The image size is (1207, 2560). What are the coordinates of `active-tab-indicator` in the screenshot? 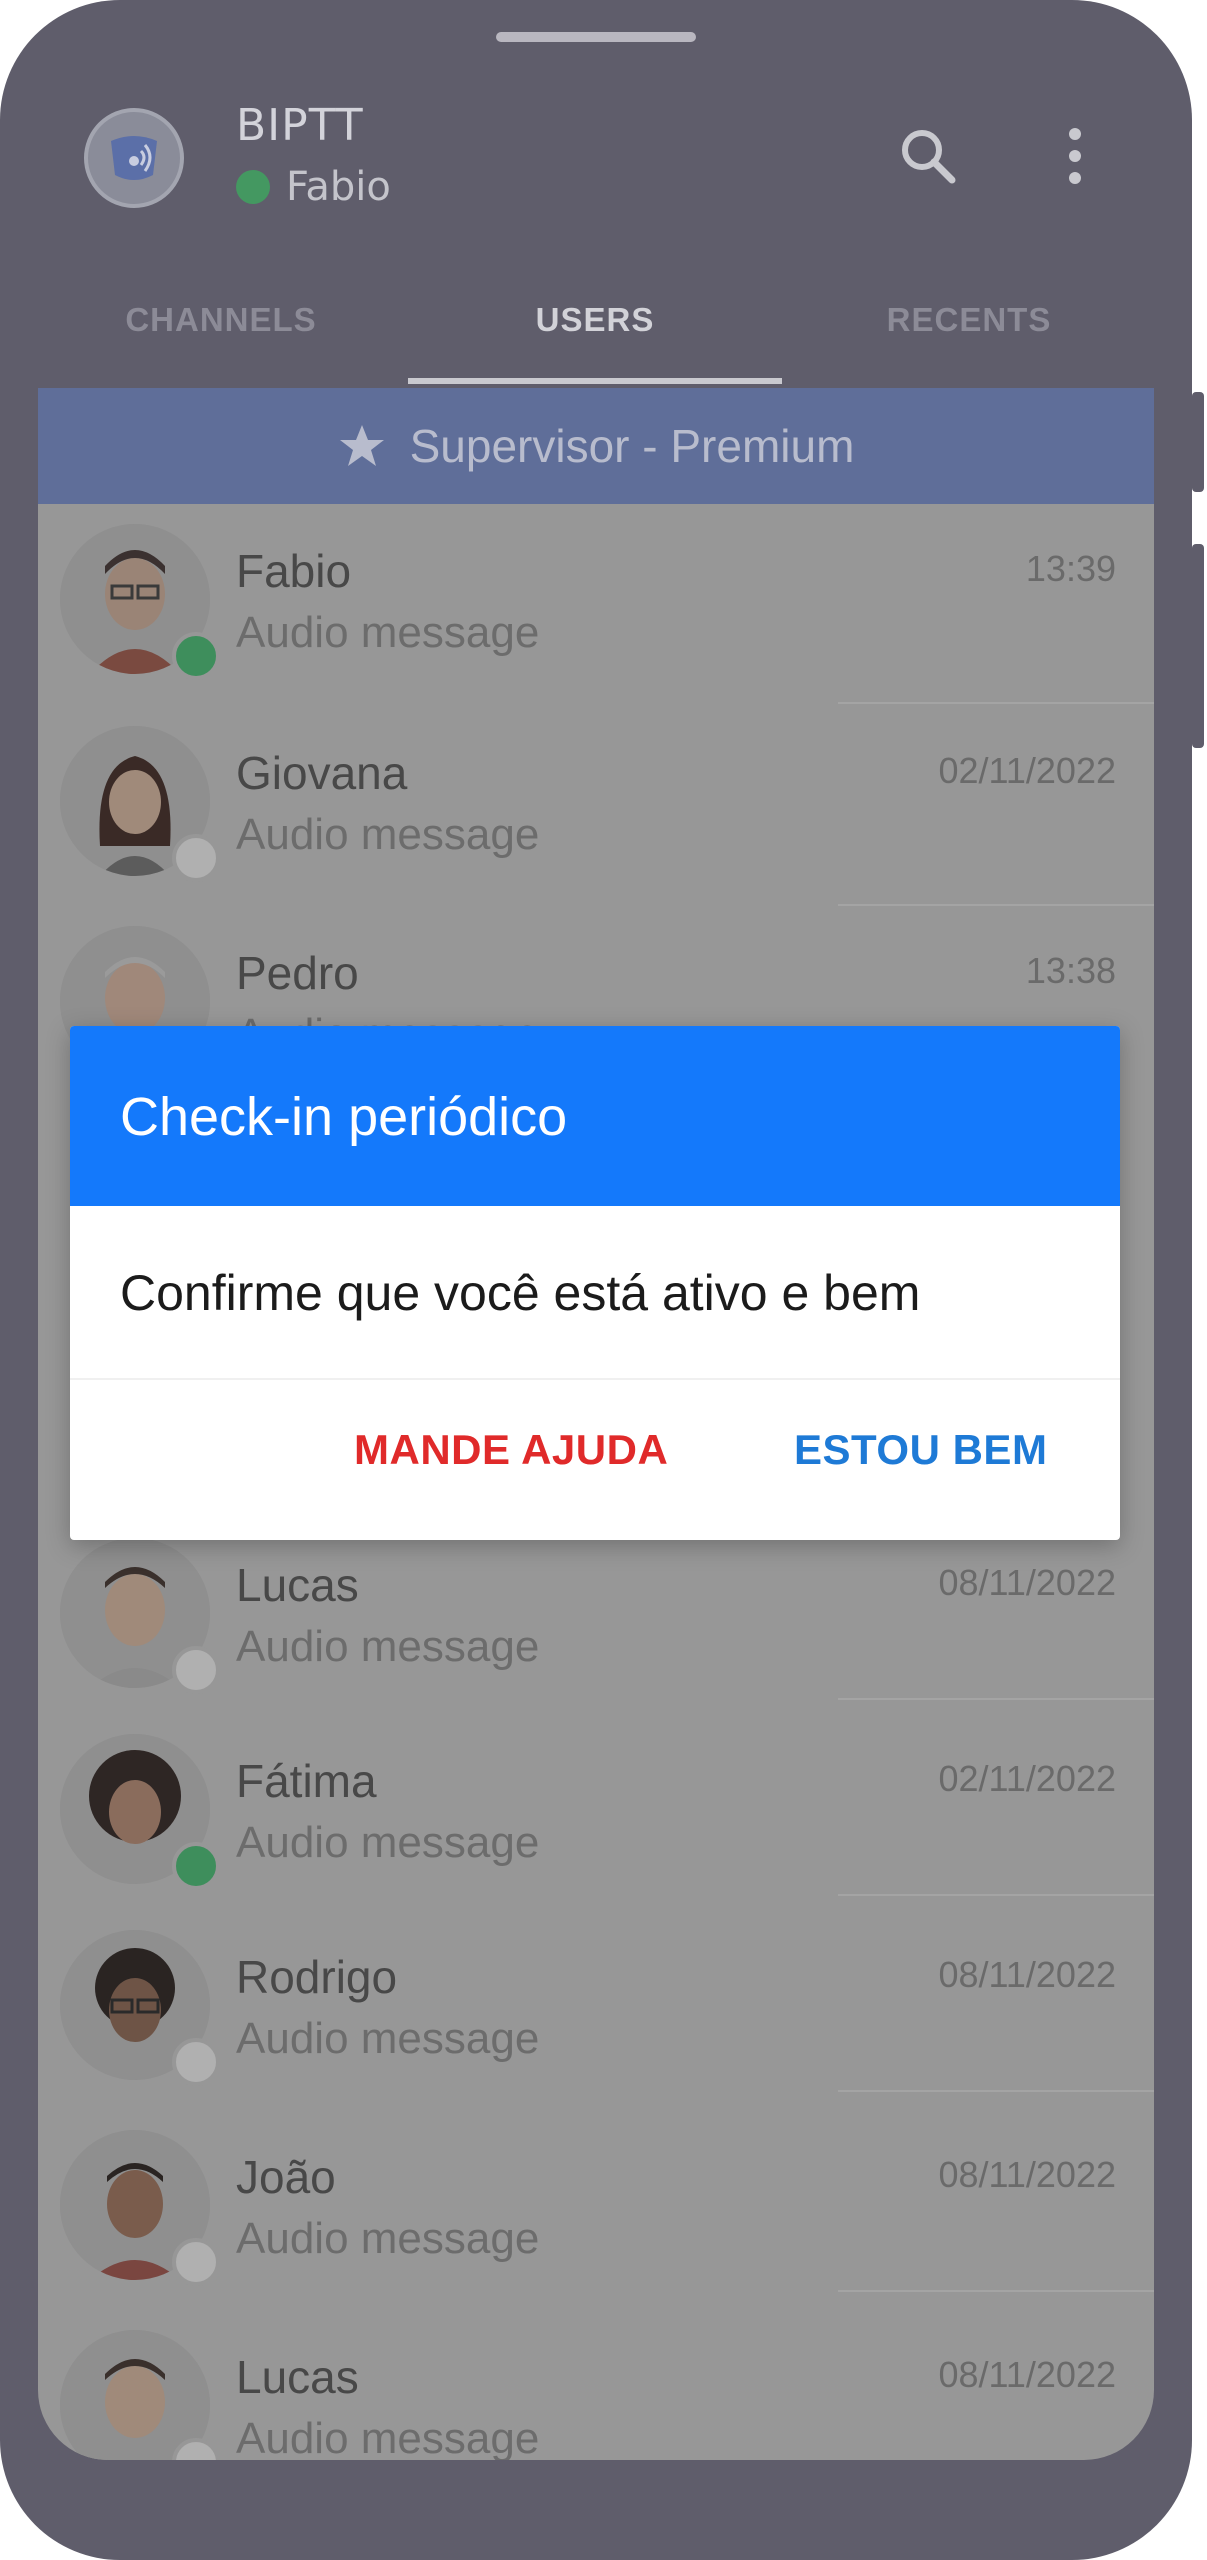 It's located at (595, 381).